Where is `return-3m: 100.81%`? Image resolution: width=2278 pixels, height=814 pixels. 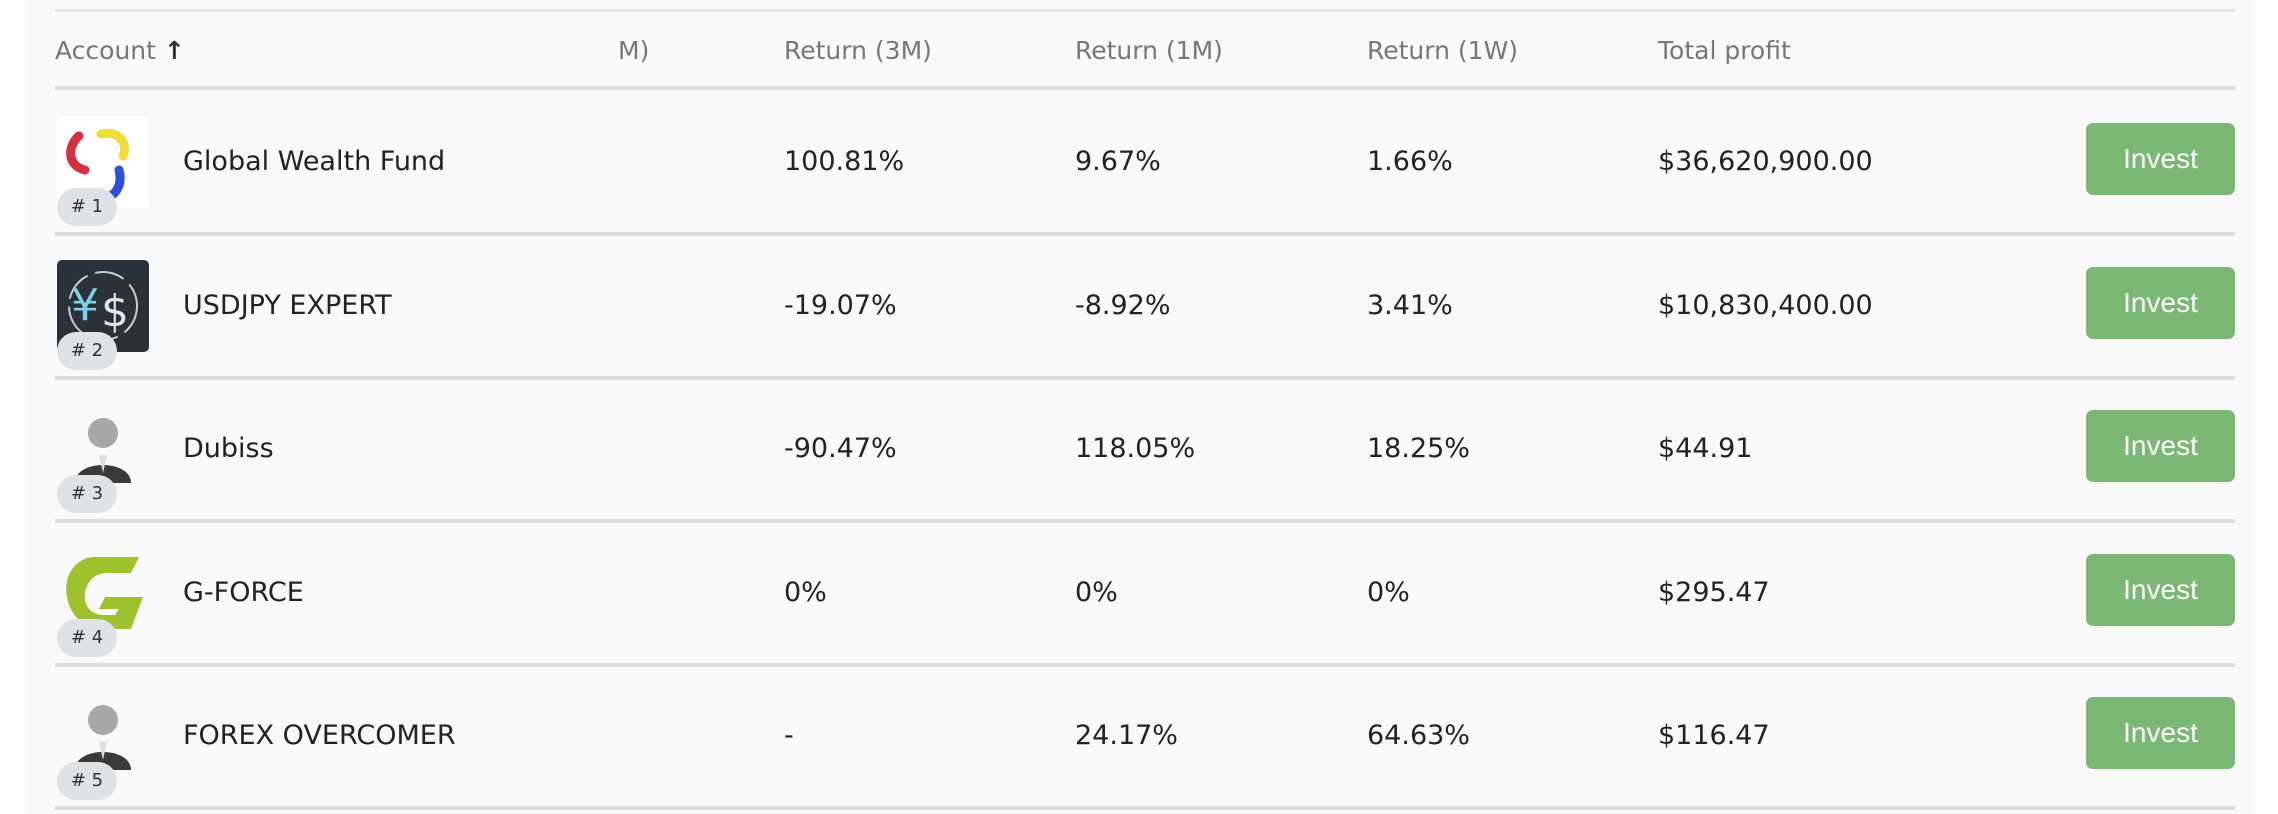 return-3m: 100.81% is located at coordinates (844, 161).